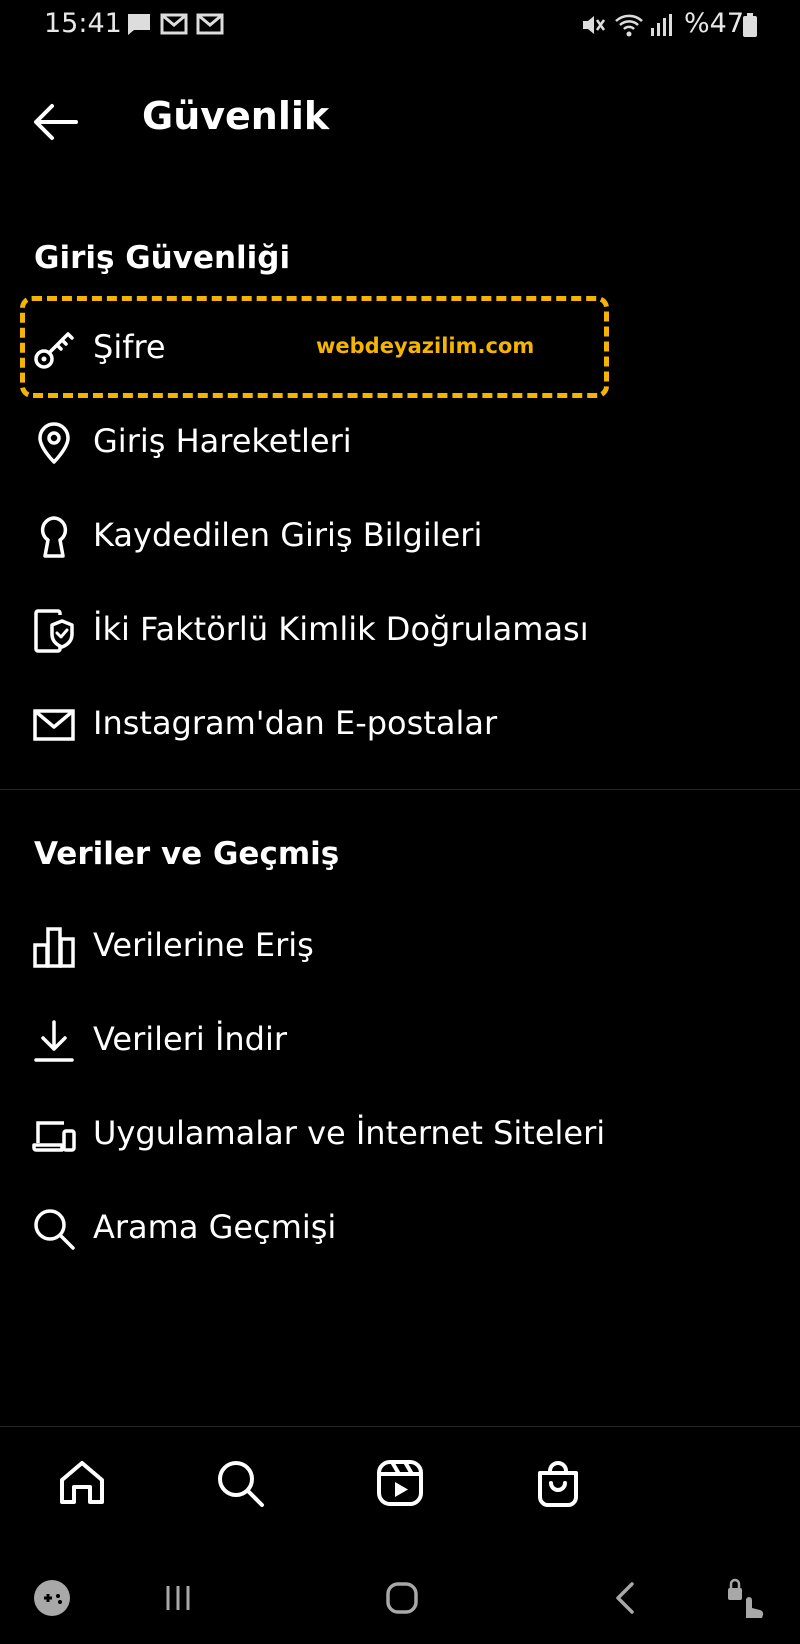 This screenshot has width=800, height=1644. Describe the element at coordinates (54, 947) in the screenshot. I see `bar-chart-icon` at that location.